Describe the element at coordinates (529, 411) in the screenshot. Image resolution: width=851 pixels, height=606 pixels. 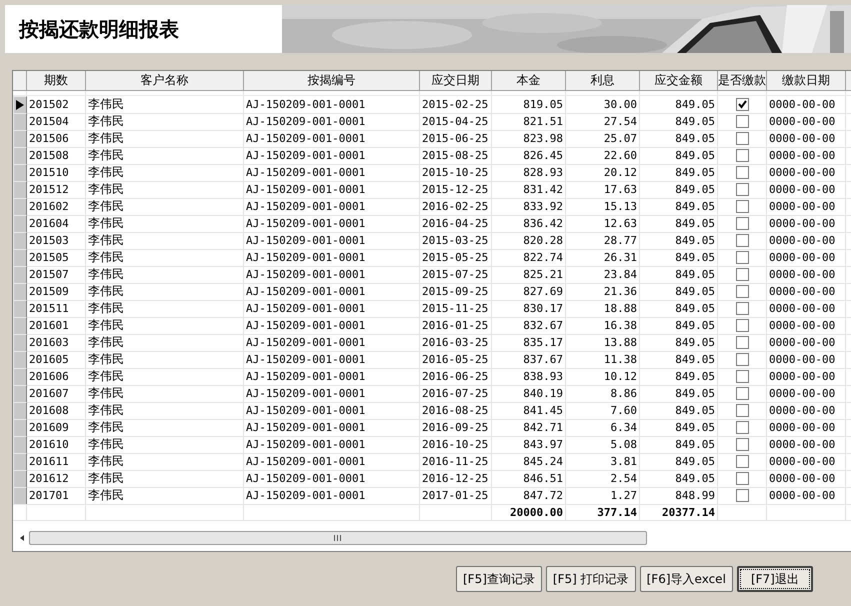
I see `table-cell: 841.45` at that location.